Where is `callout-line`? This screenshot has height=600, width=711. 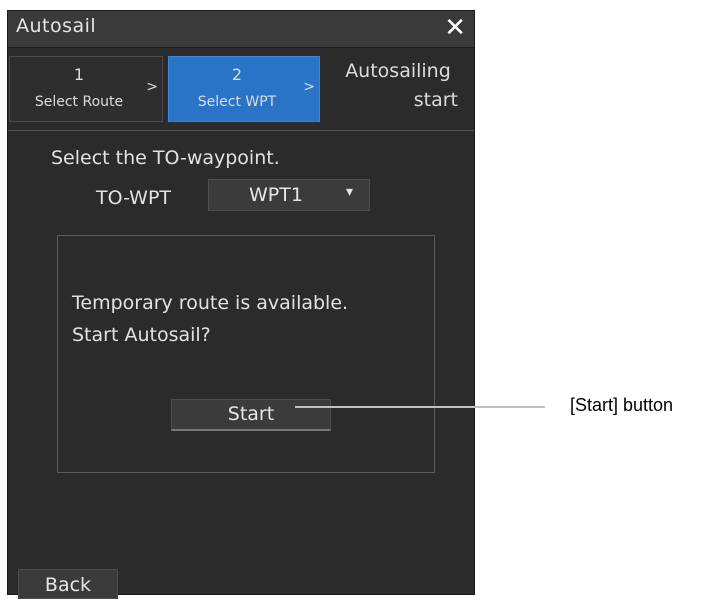 callout-line is located at coordinates (420, 407).